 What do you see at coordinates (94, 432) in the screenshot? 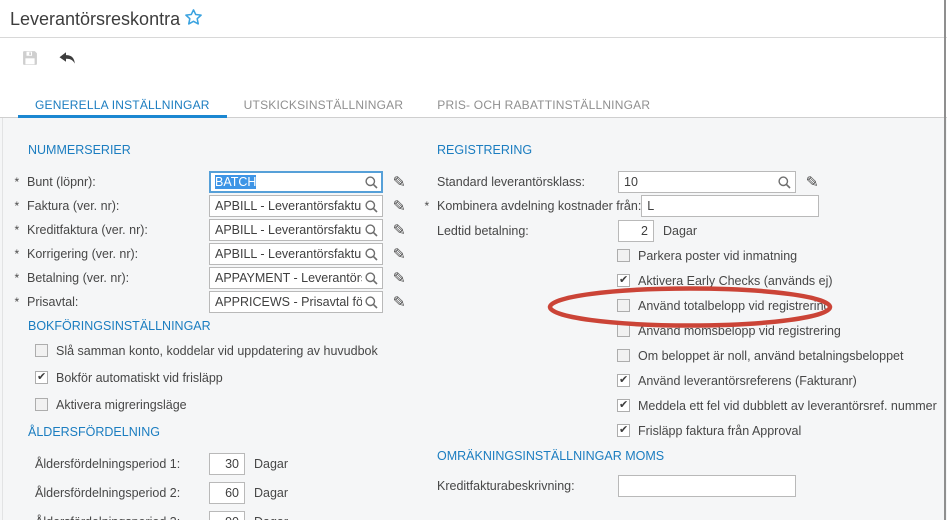
I see `section-header-aldersfordelning: ÅLDERSFÖRDELNING` at bounding box center [94, 432].